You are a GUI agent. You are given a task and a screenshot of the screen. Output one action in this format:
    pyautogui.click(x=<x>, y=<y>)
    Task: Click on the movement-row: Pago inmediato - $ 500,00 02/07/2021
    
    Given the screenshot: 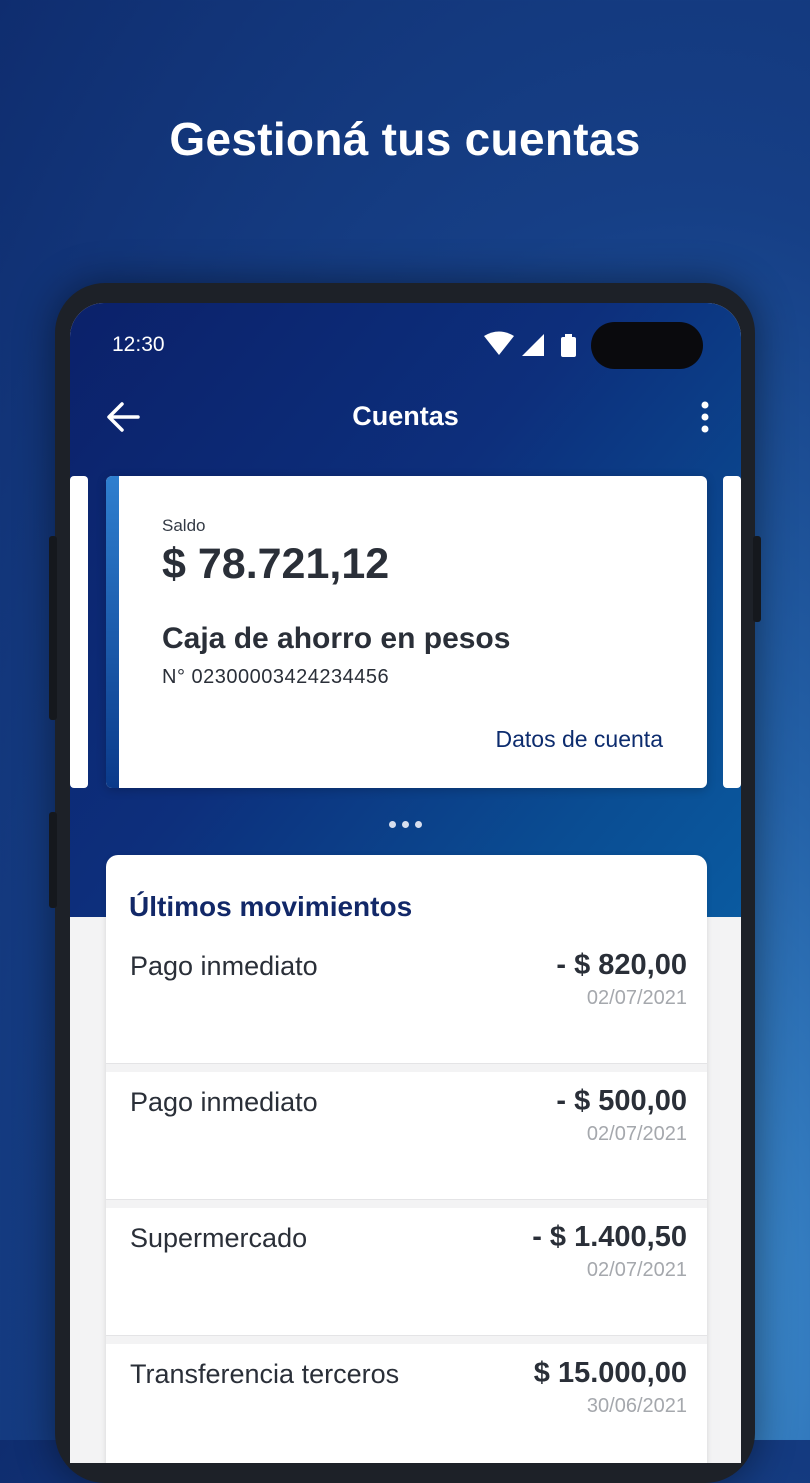 What is the action you would take?
    pyautogui.click(x=406, y=1131)
    